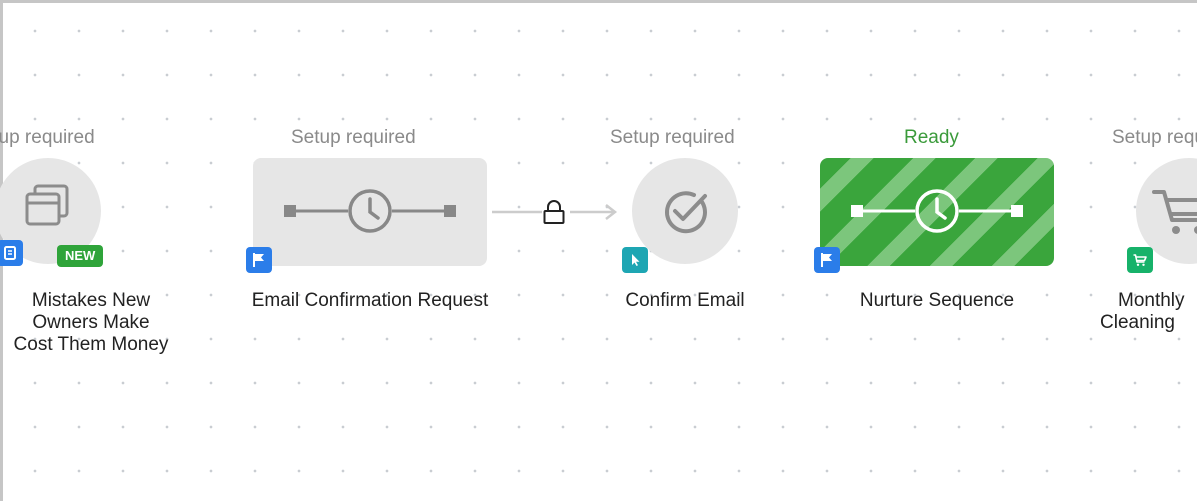 Image resolution: width=1197 pixels, height=501 pixels. I want to click on node-title: Nurture Sequence, so click(937, 300).